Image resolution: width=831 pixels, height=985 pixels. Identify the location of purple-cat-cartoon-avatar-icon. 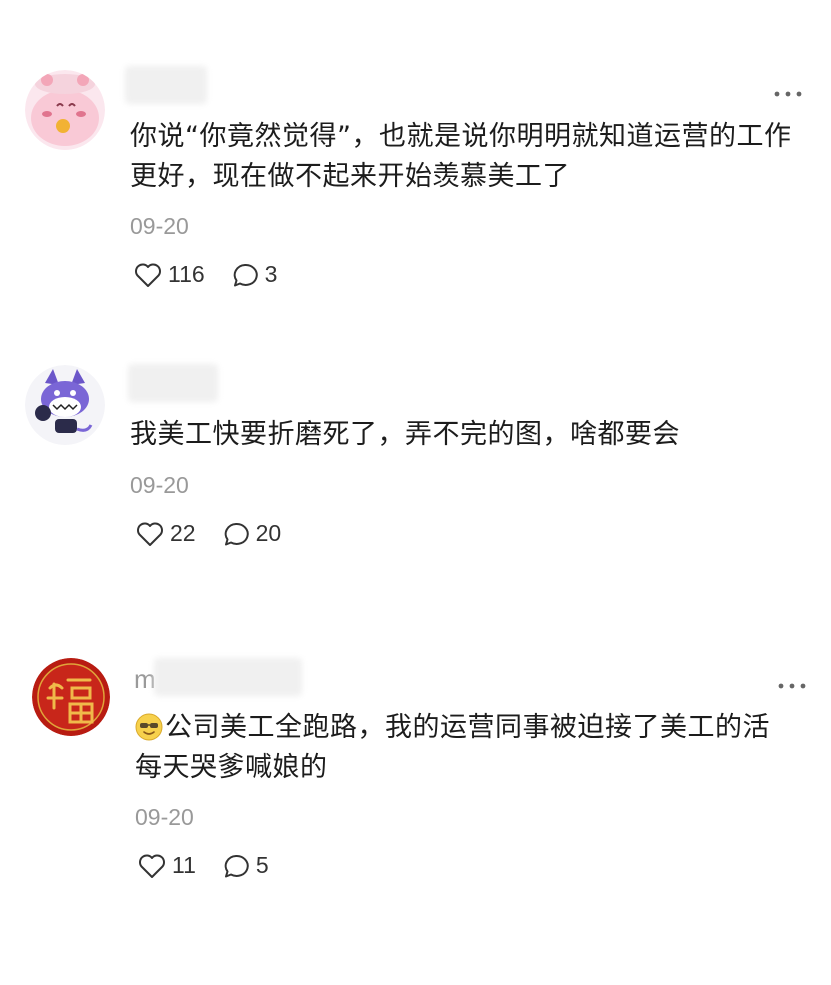
(65, 405).